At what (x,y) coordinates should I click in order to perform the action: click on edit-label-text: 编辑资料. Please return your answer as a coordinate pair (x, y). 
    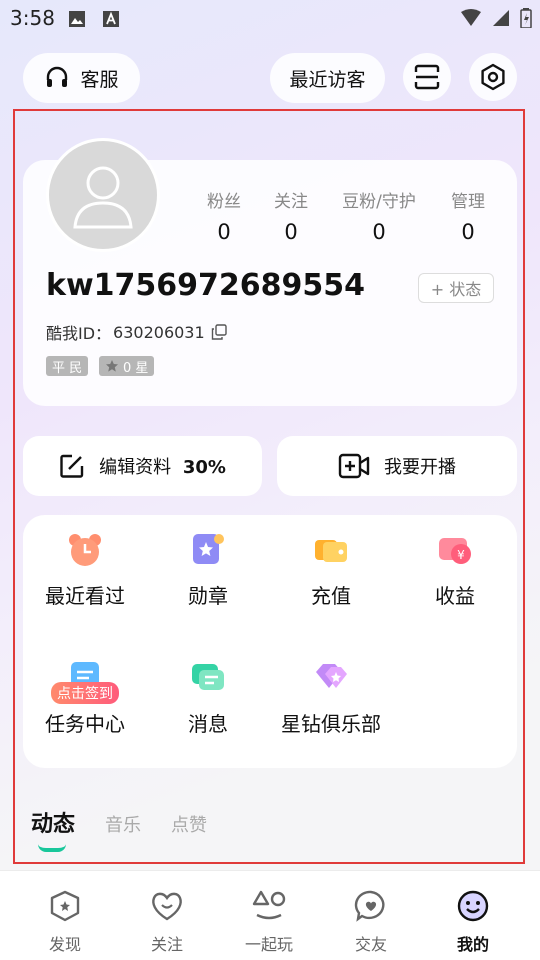
    Looking at the image, I should click on (135, 467).